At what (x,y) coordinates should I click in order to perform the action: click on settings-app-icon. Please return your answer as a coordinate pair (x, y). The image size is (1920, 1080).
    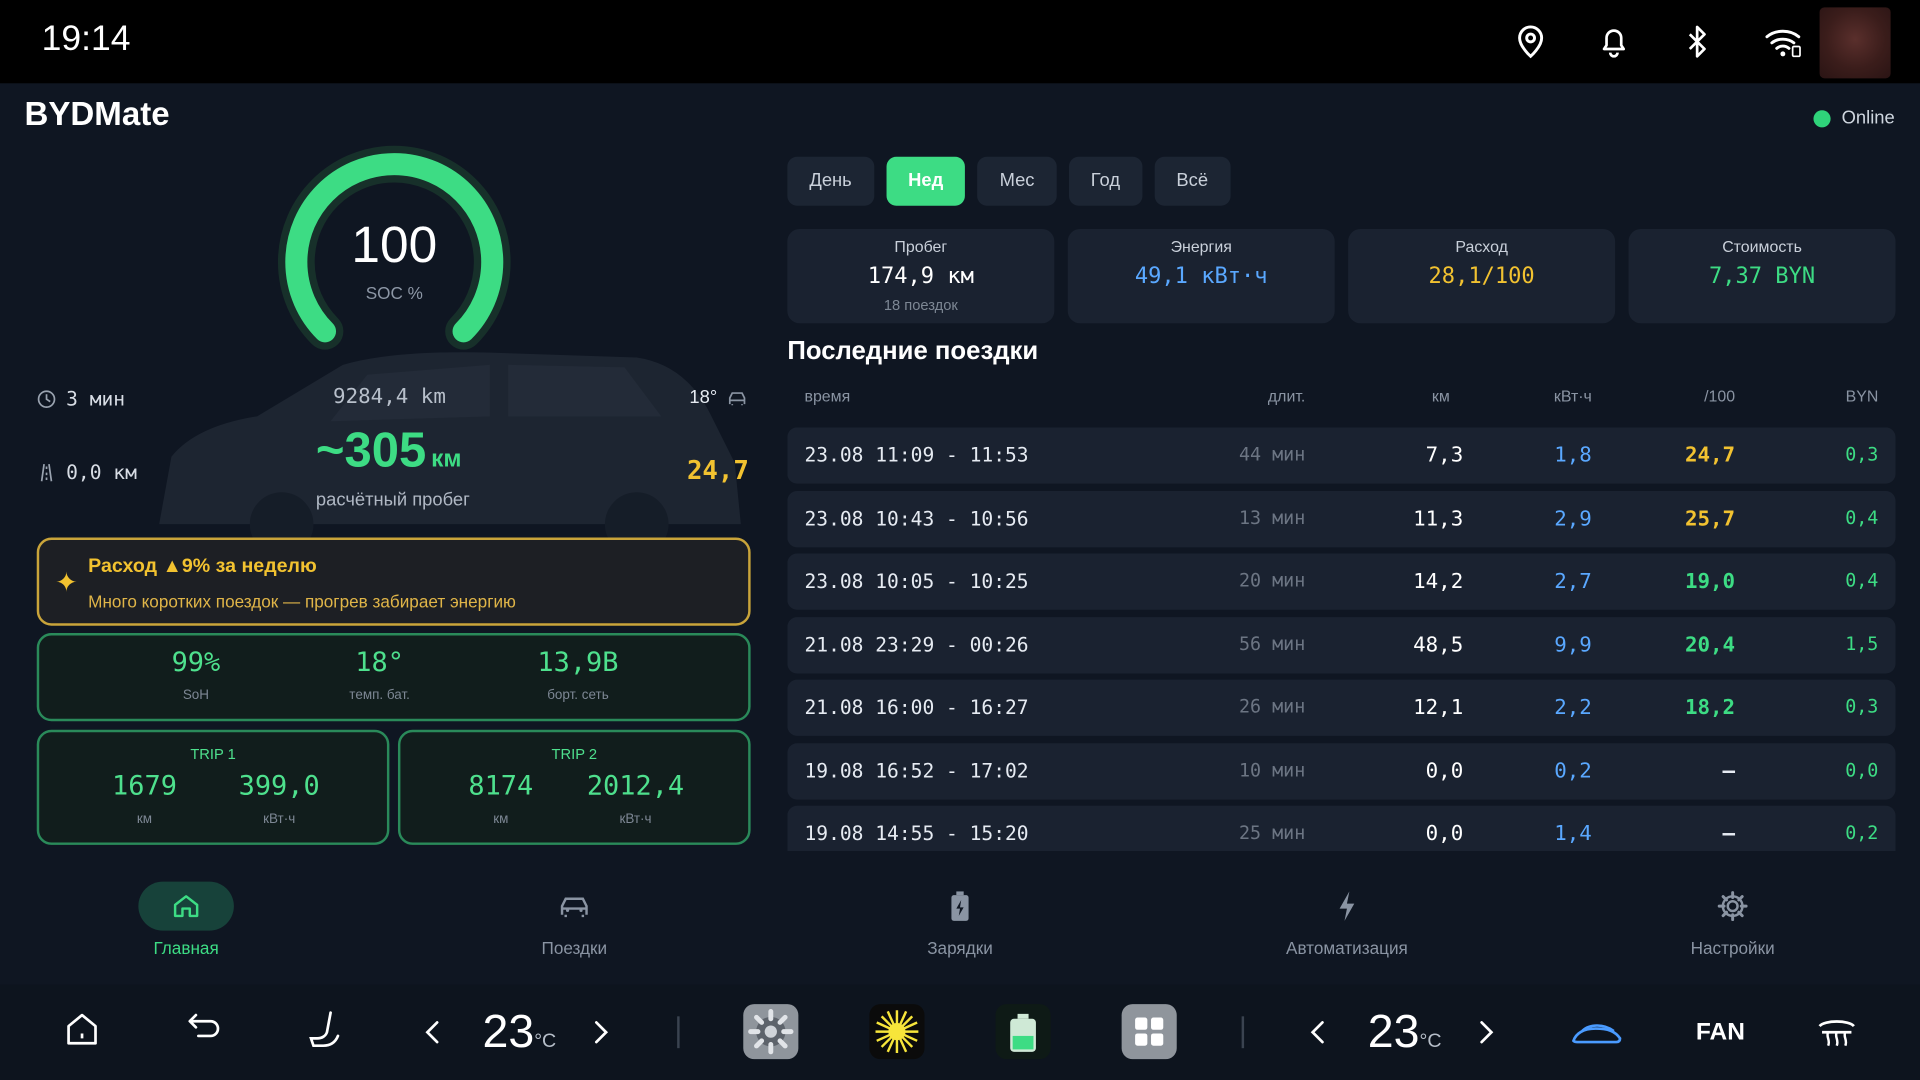
    Looking at the image, I should click on (771, 1032).